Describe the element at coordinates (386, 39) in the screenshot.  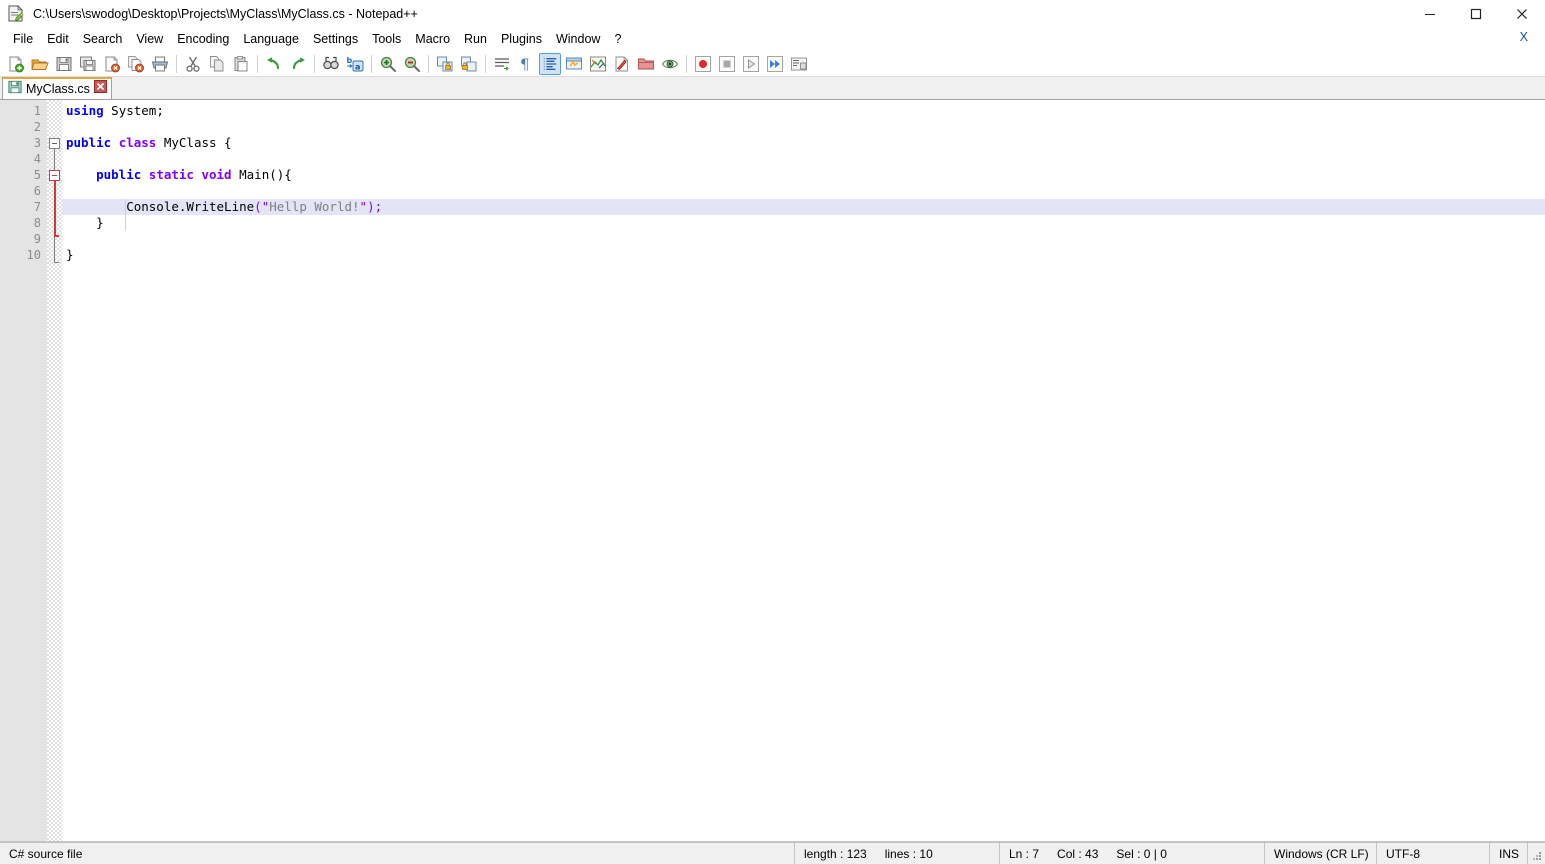
I see `menu-tools: Tools` at that location.